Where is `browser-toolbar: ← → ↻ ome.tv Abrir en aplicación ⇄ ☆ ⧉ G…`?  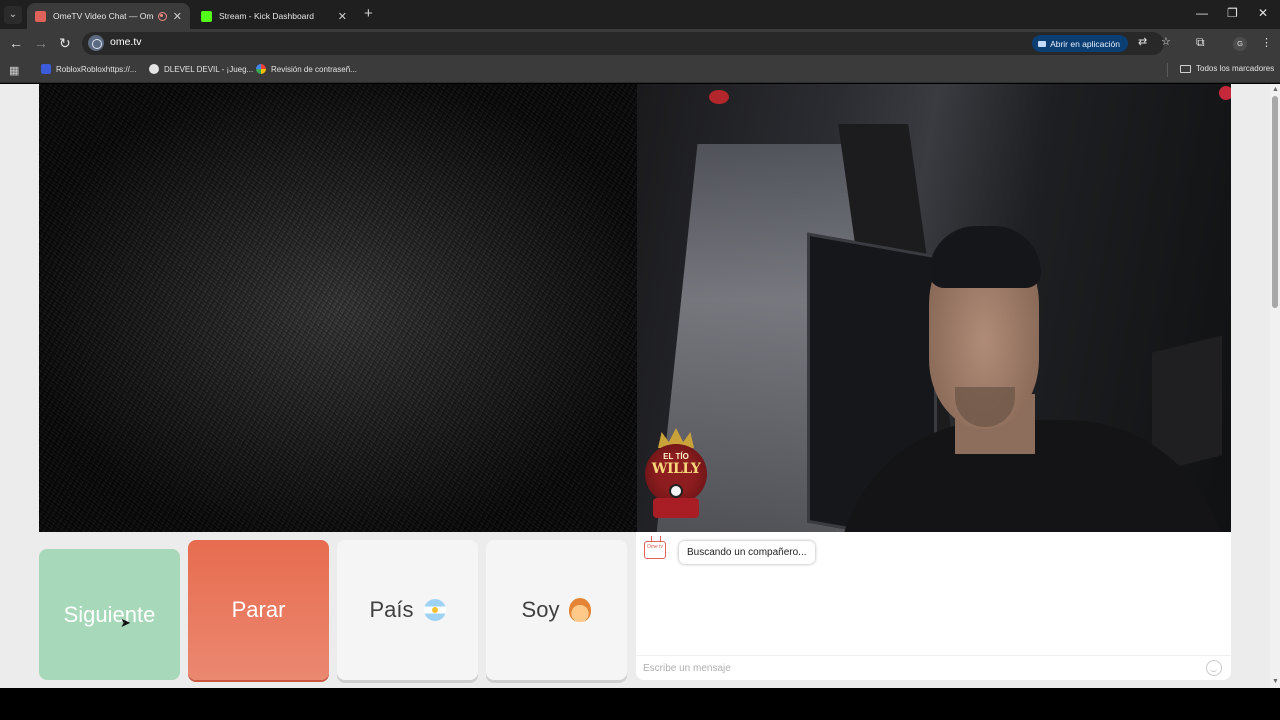
browser-toolbar: ← → ↻ ome.tv Abrir en aplicación ⇄ ☆ ⧉ G… is located at coordinates (640, 43).